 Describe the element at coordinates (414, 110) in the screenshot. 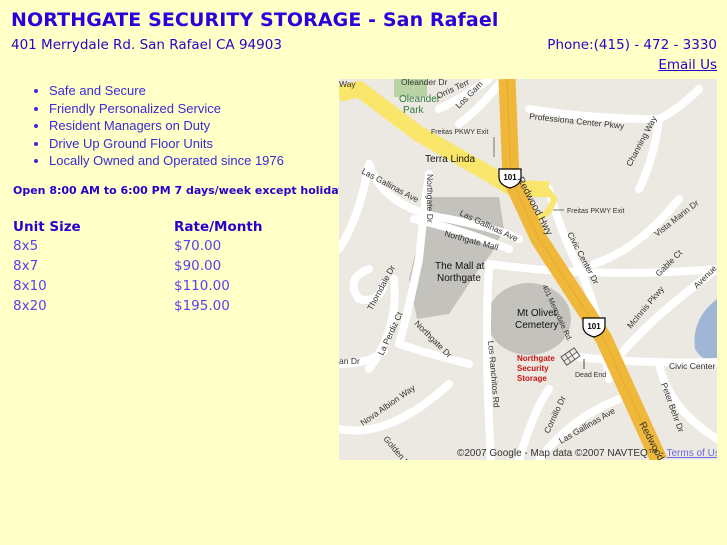

I see `map-label: Park` at that location.